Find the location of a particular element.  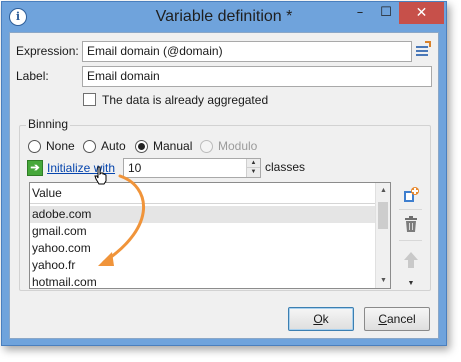

list-scrollbar: ▲ ▼ is located at coordinates (382, 235).